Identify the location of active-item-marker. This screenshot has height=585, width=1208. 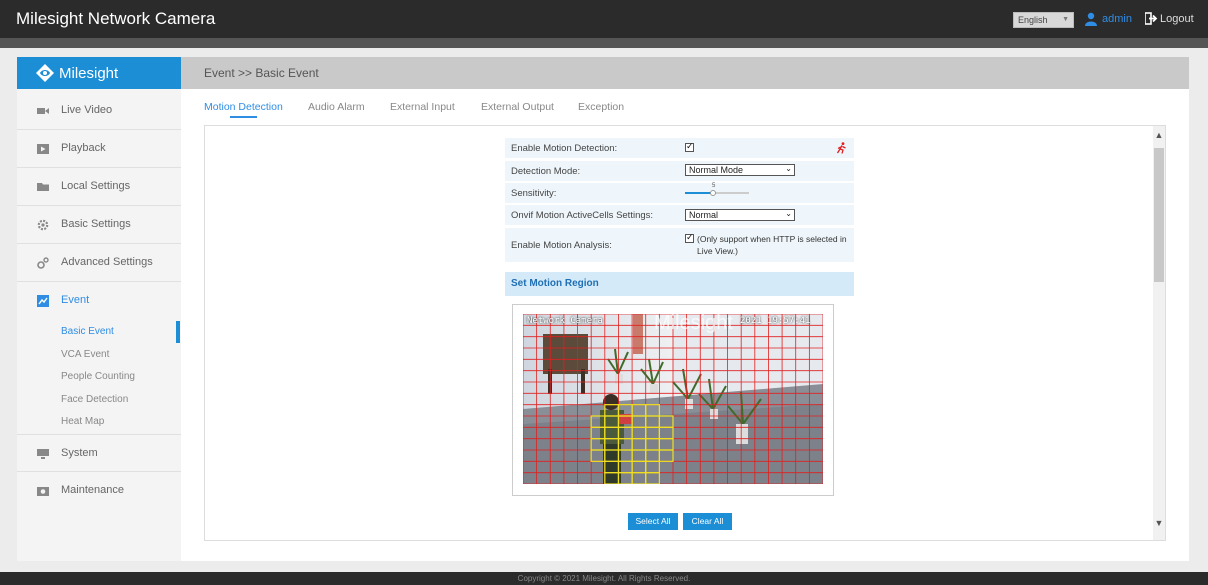
(178, 332).